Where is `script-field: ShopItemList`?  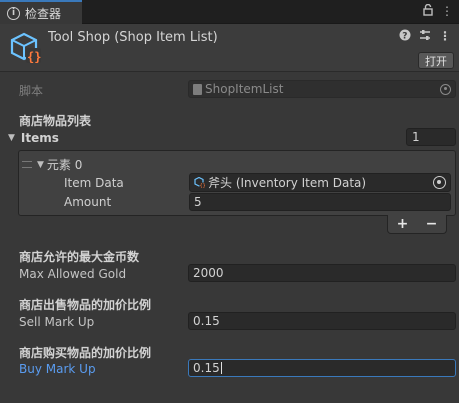 script-field: ShopItemList is located at coordinates (322, 89).